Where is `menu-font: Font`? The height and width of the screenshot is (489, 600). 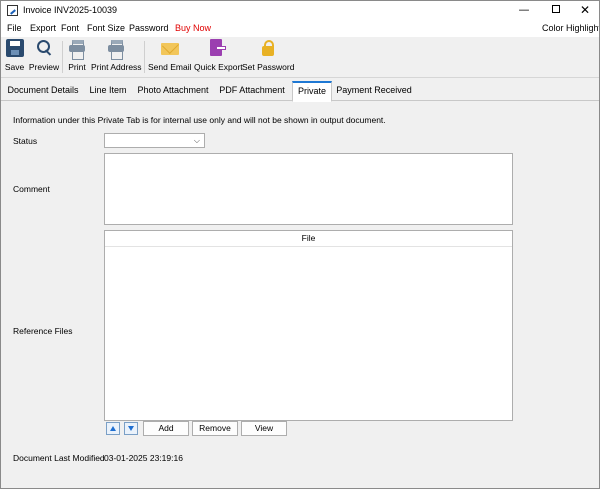 menu-font: Font is located at coordinates (70, 28).